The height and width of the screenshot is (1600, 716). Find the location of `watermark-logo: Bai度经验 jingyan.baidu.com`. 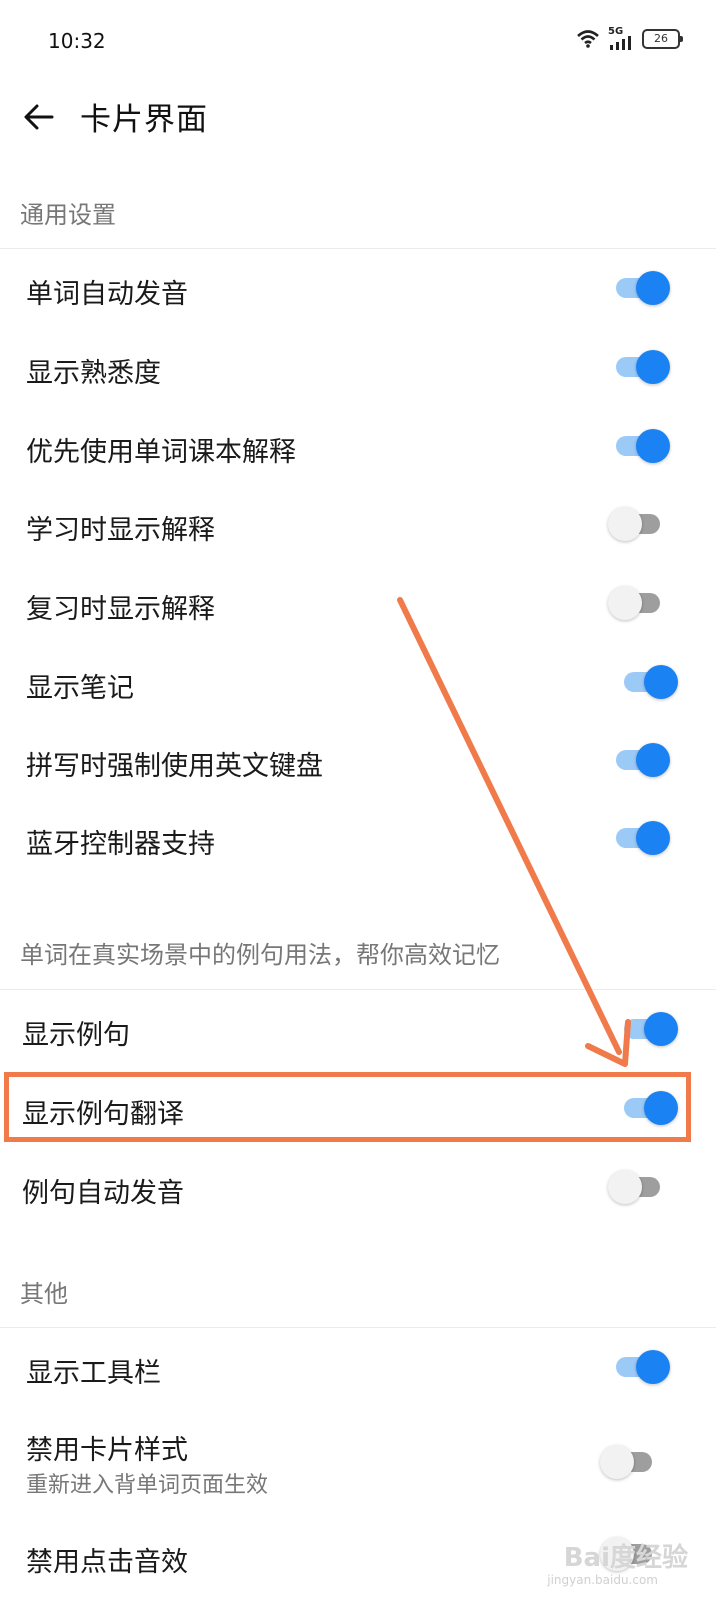

watermark-logo: Bai度经验 jingyan.baidu.com is located at coordinates (617, 1562).